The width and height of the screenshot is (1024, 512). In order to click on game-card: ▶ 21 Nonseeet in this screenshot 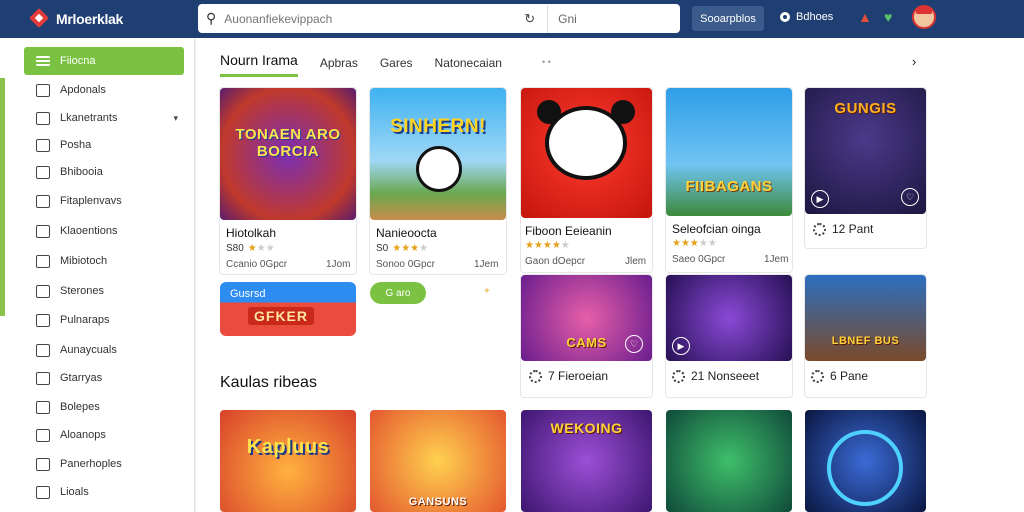, I will do `click(729, 336)`.